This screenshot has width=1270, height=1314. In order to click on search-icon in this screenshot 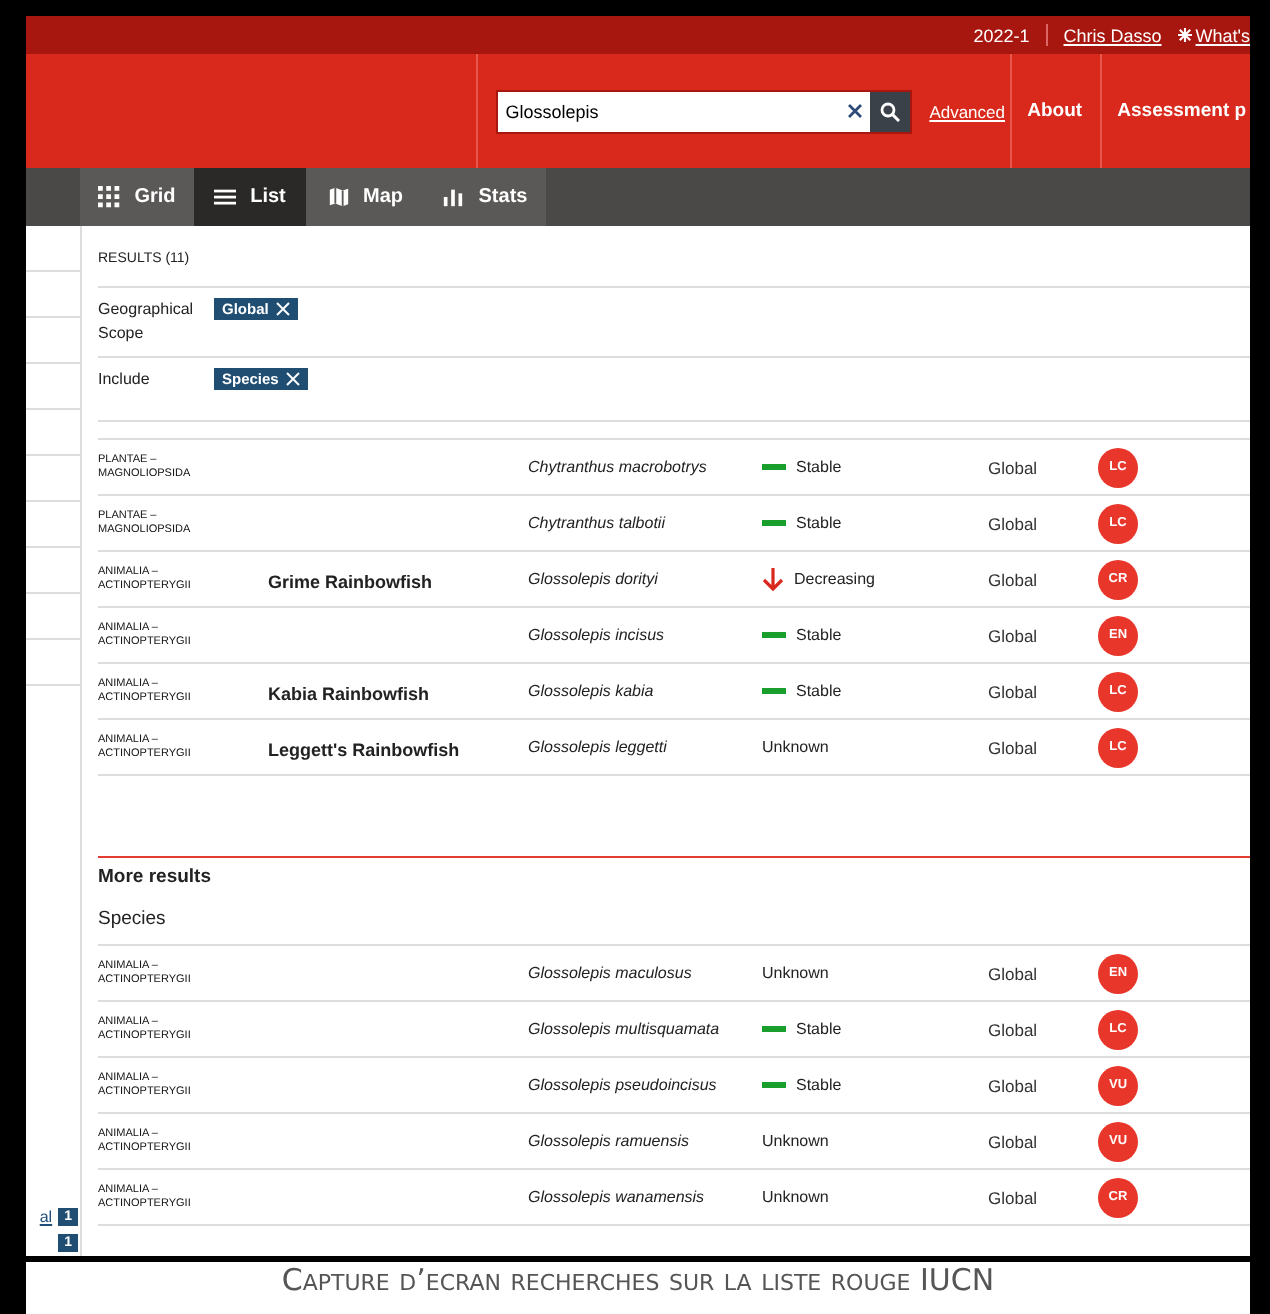, I will do `click(889, 111)`.